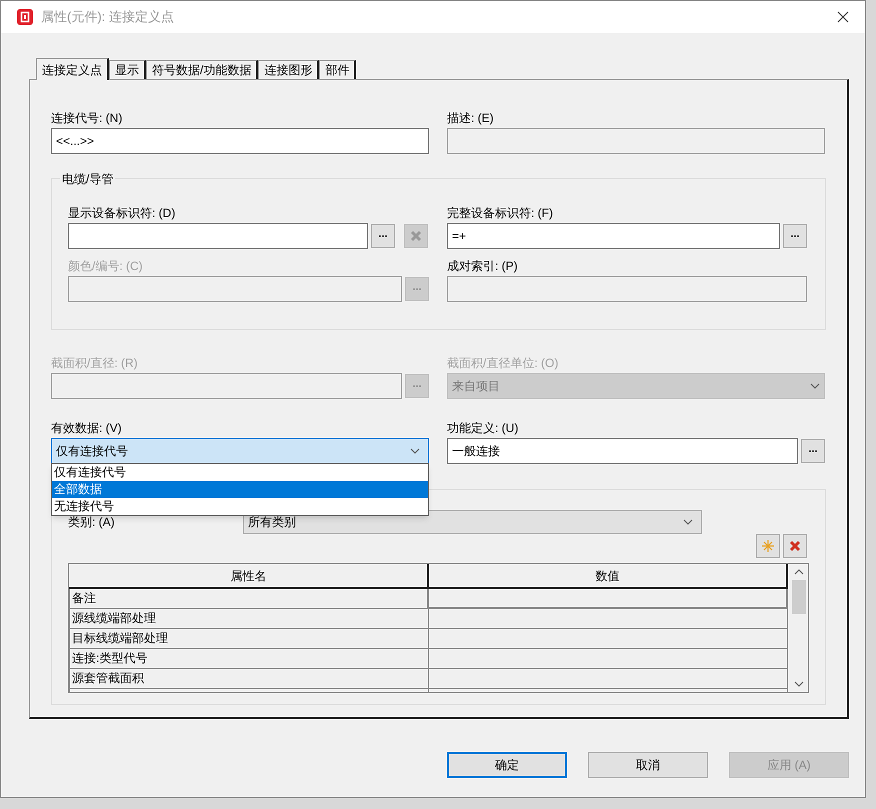  I want to click on tab: 连接定义点, so click(72, 69).